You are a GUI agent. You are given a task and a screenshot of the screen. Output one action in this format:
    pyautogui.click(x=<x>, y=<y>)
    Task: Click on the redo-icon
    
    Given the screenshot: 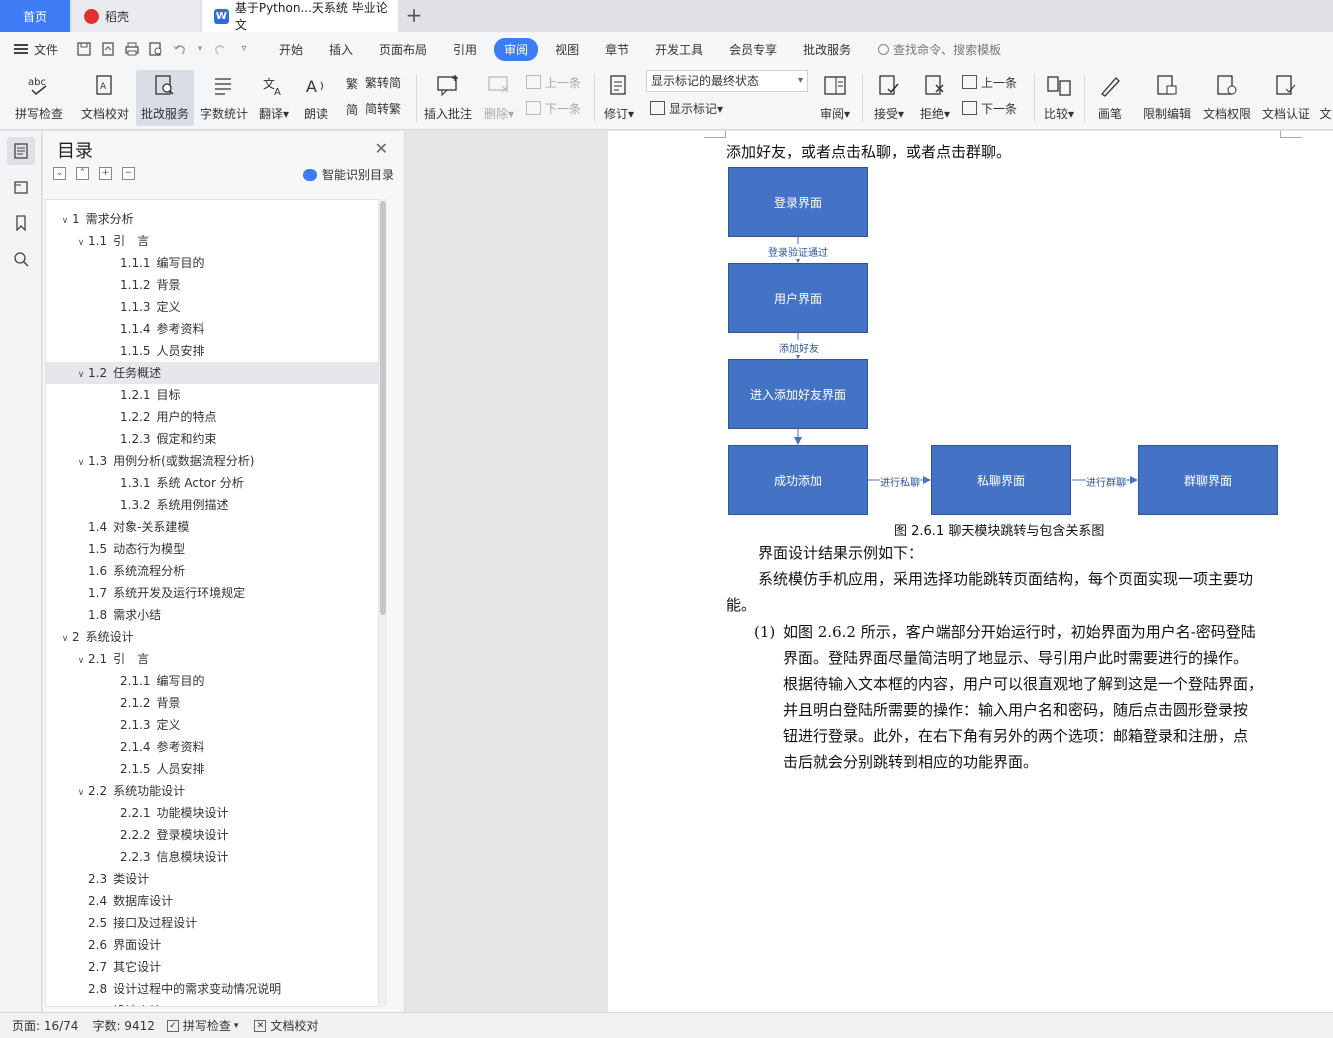 What is the action you would take?
    pyautogui.click(x=220, y=49)
    